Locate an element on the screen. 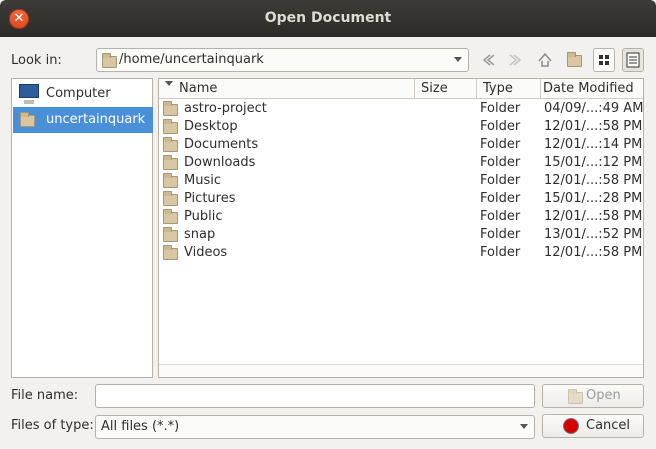 This screenshot has width=656, height=449. column-header-name: Name is located at coordinates (287, 89).